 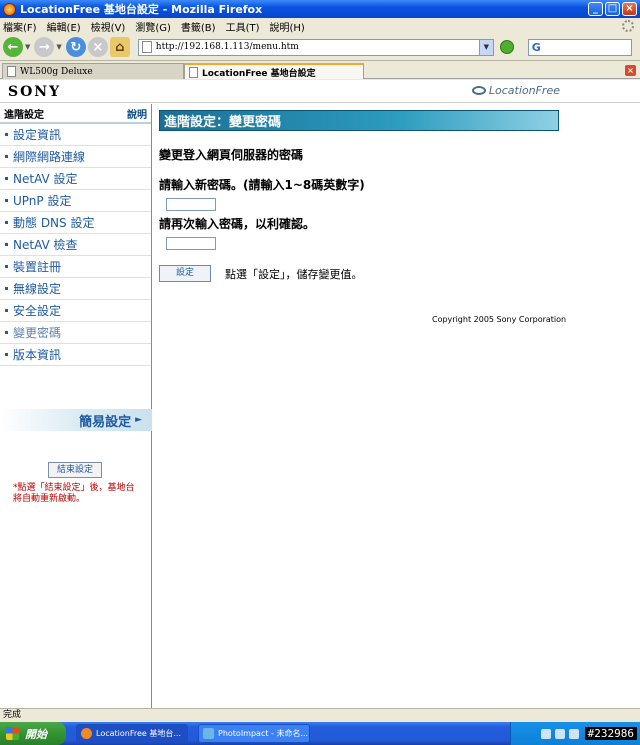 I want to click on tab-wl500g: WL500g Deluxe, so click(x=93, y=71).